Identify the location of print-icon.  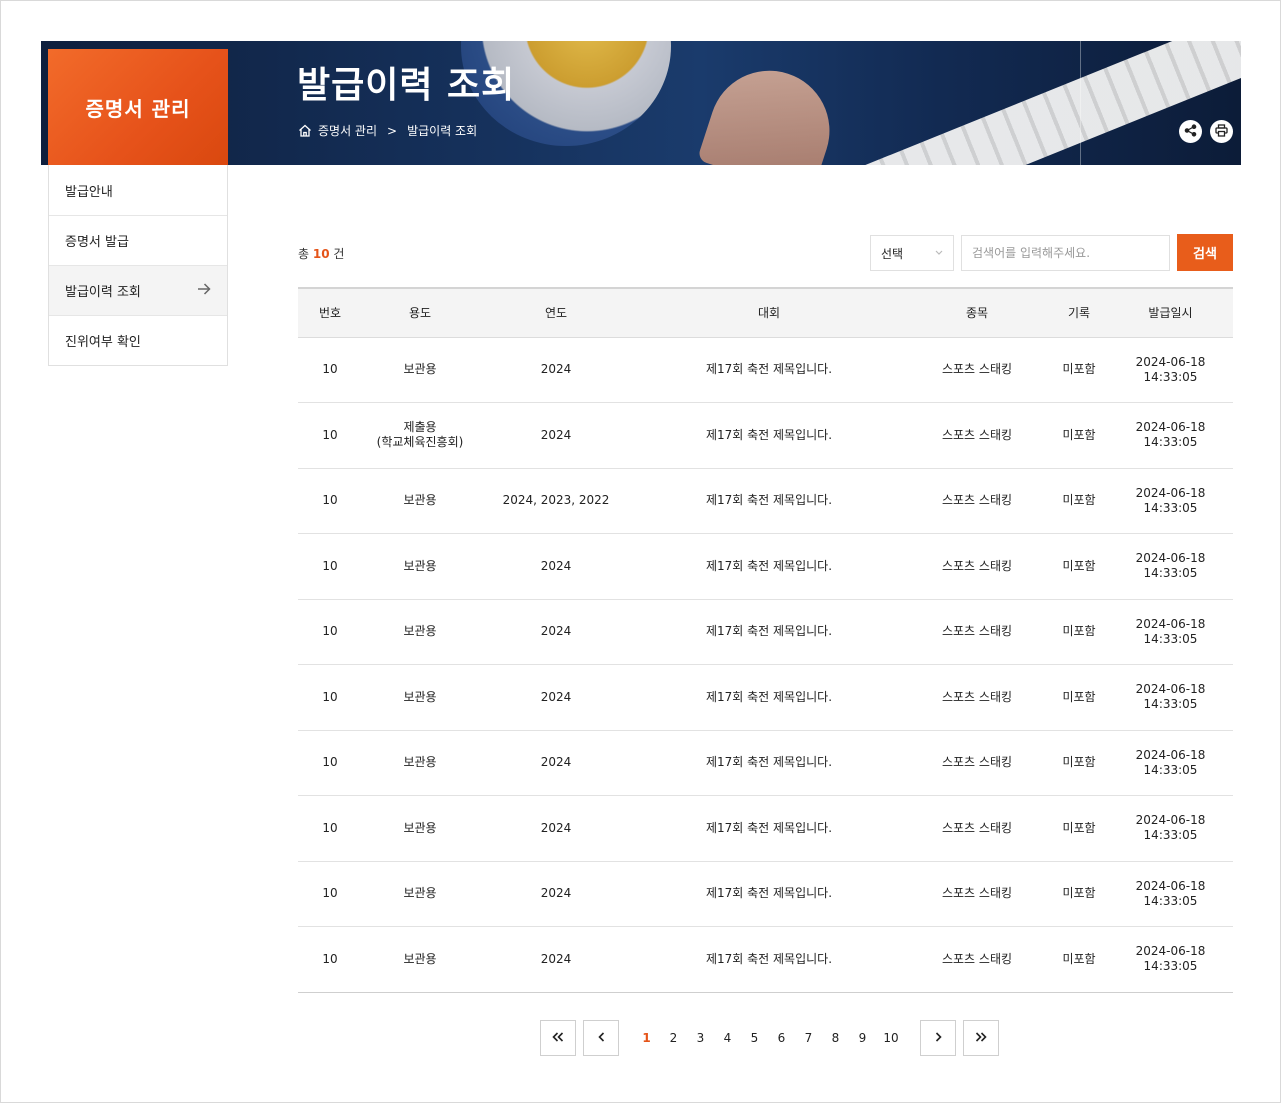
(1221, 131).